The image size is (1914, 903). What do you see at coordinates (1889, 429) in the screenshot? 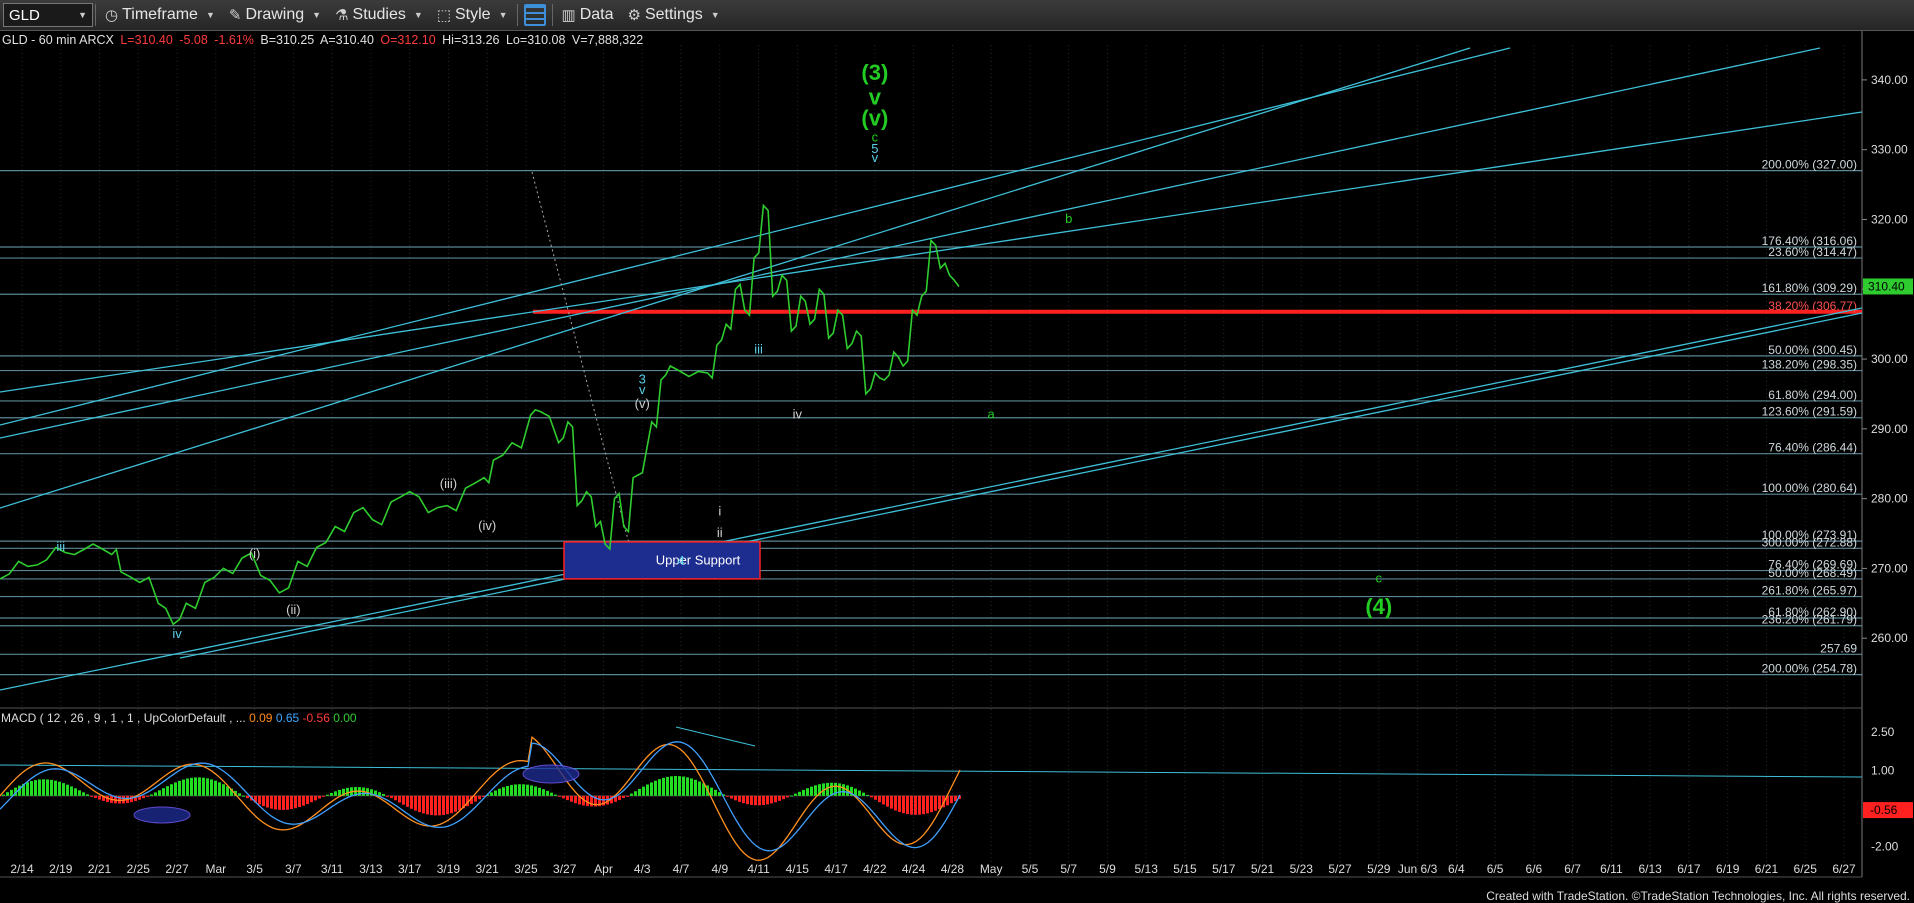
I see `price-tick-label: 290.00` at bounding box center [1889, 429].